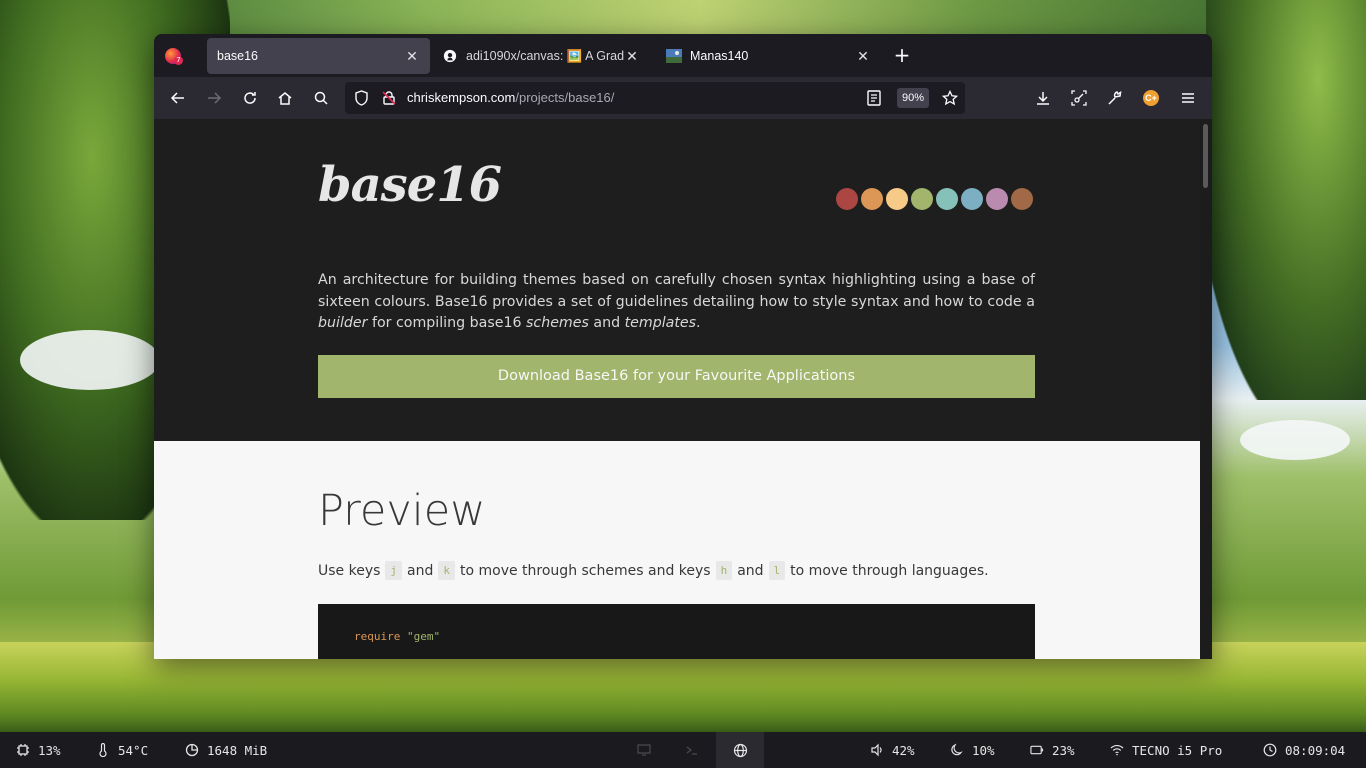 The image size is (1366, 768). What do you see at coordinates (285, 98) in the screenshot?
I see `home-button` at bounding box center [285, 98].